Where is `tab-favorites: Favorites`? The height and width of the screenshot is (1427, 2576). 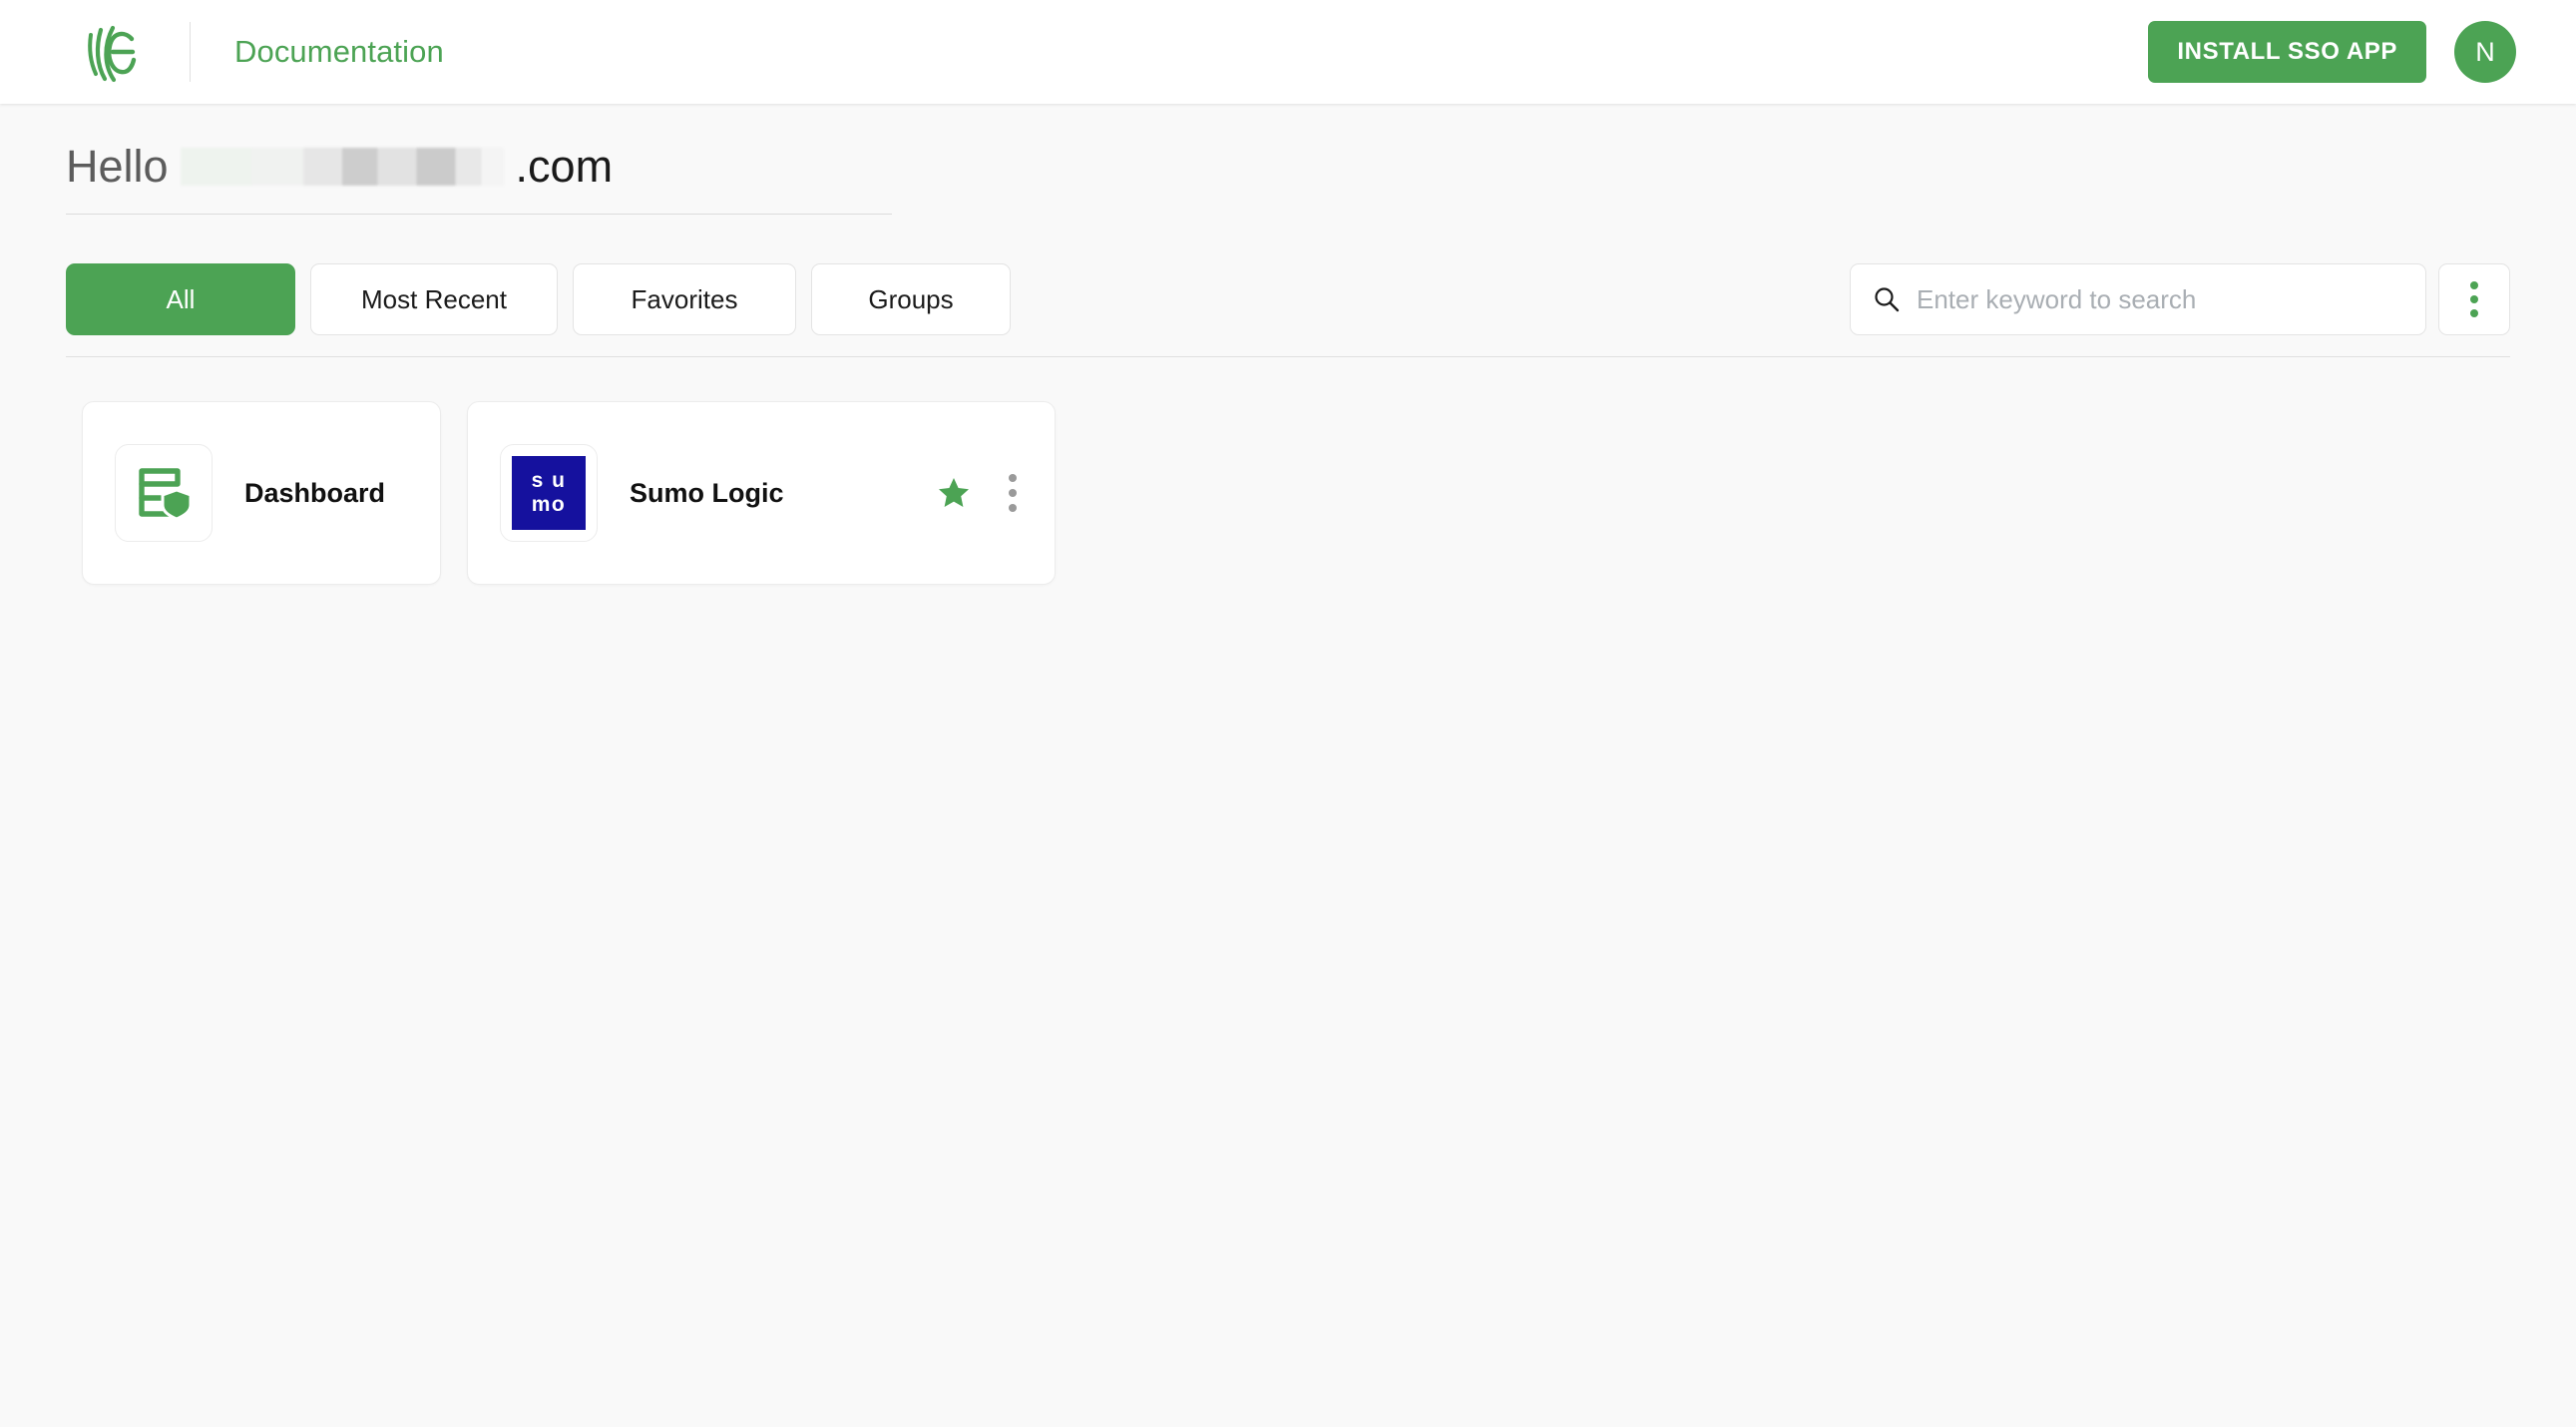
tab-favorites: Favorites is located at coordinates (684, 299).